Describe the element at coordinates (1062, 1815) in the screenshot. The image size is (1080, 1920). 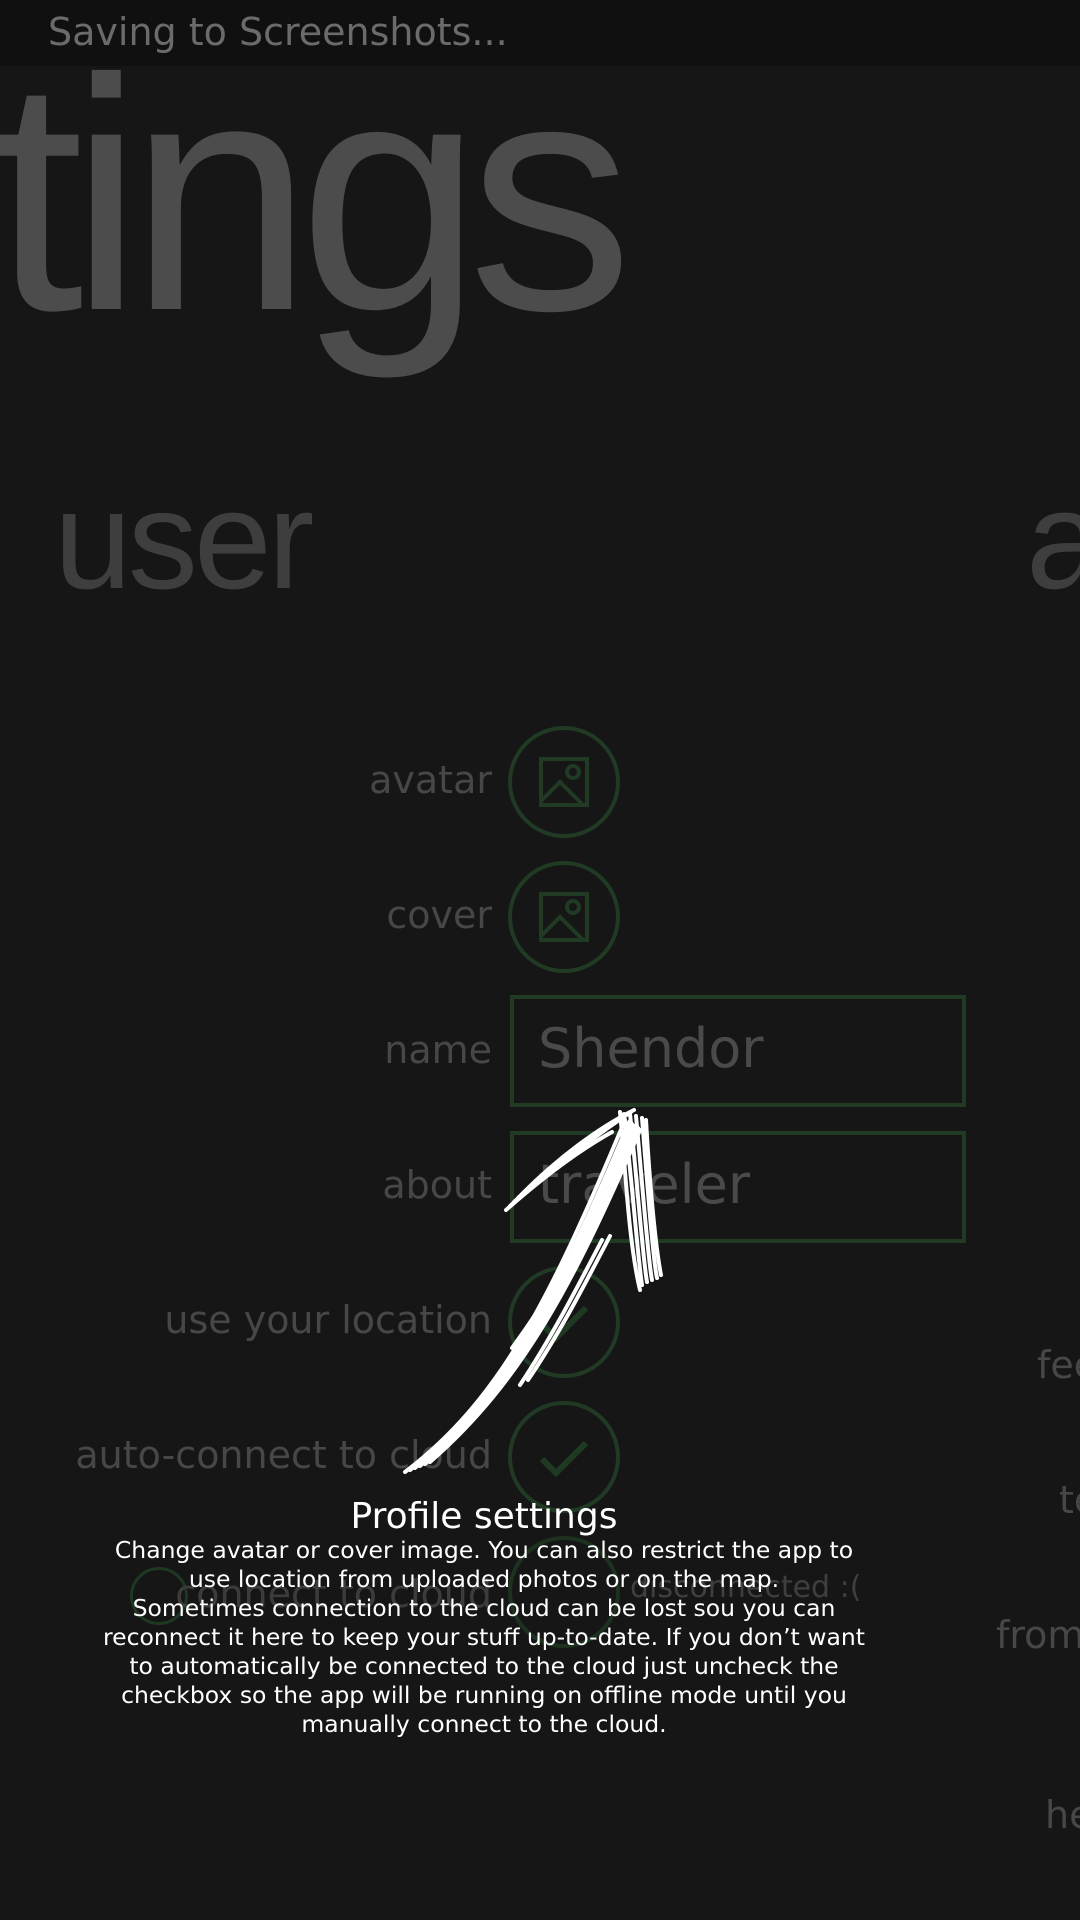
I see `side-item: he` at that location.